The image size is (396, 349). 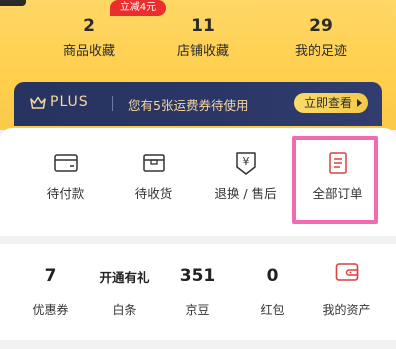 What do you see at coordinates (188, 105) in the screenshot?
I see `plus-message: 您有5张运费券待使用` at bounding box center [188, 105].